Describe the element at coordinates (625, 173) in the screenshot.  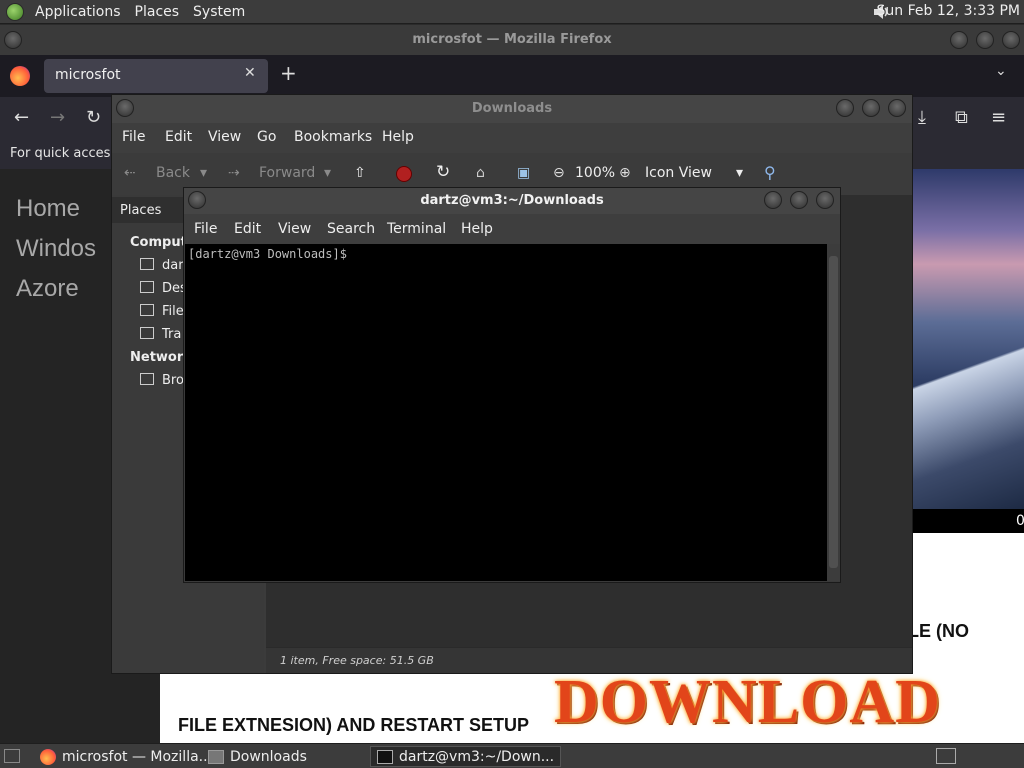
I see `zoom-in-icon: ⊕` at that location.